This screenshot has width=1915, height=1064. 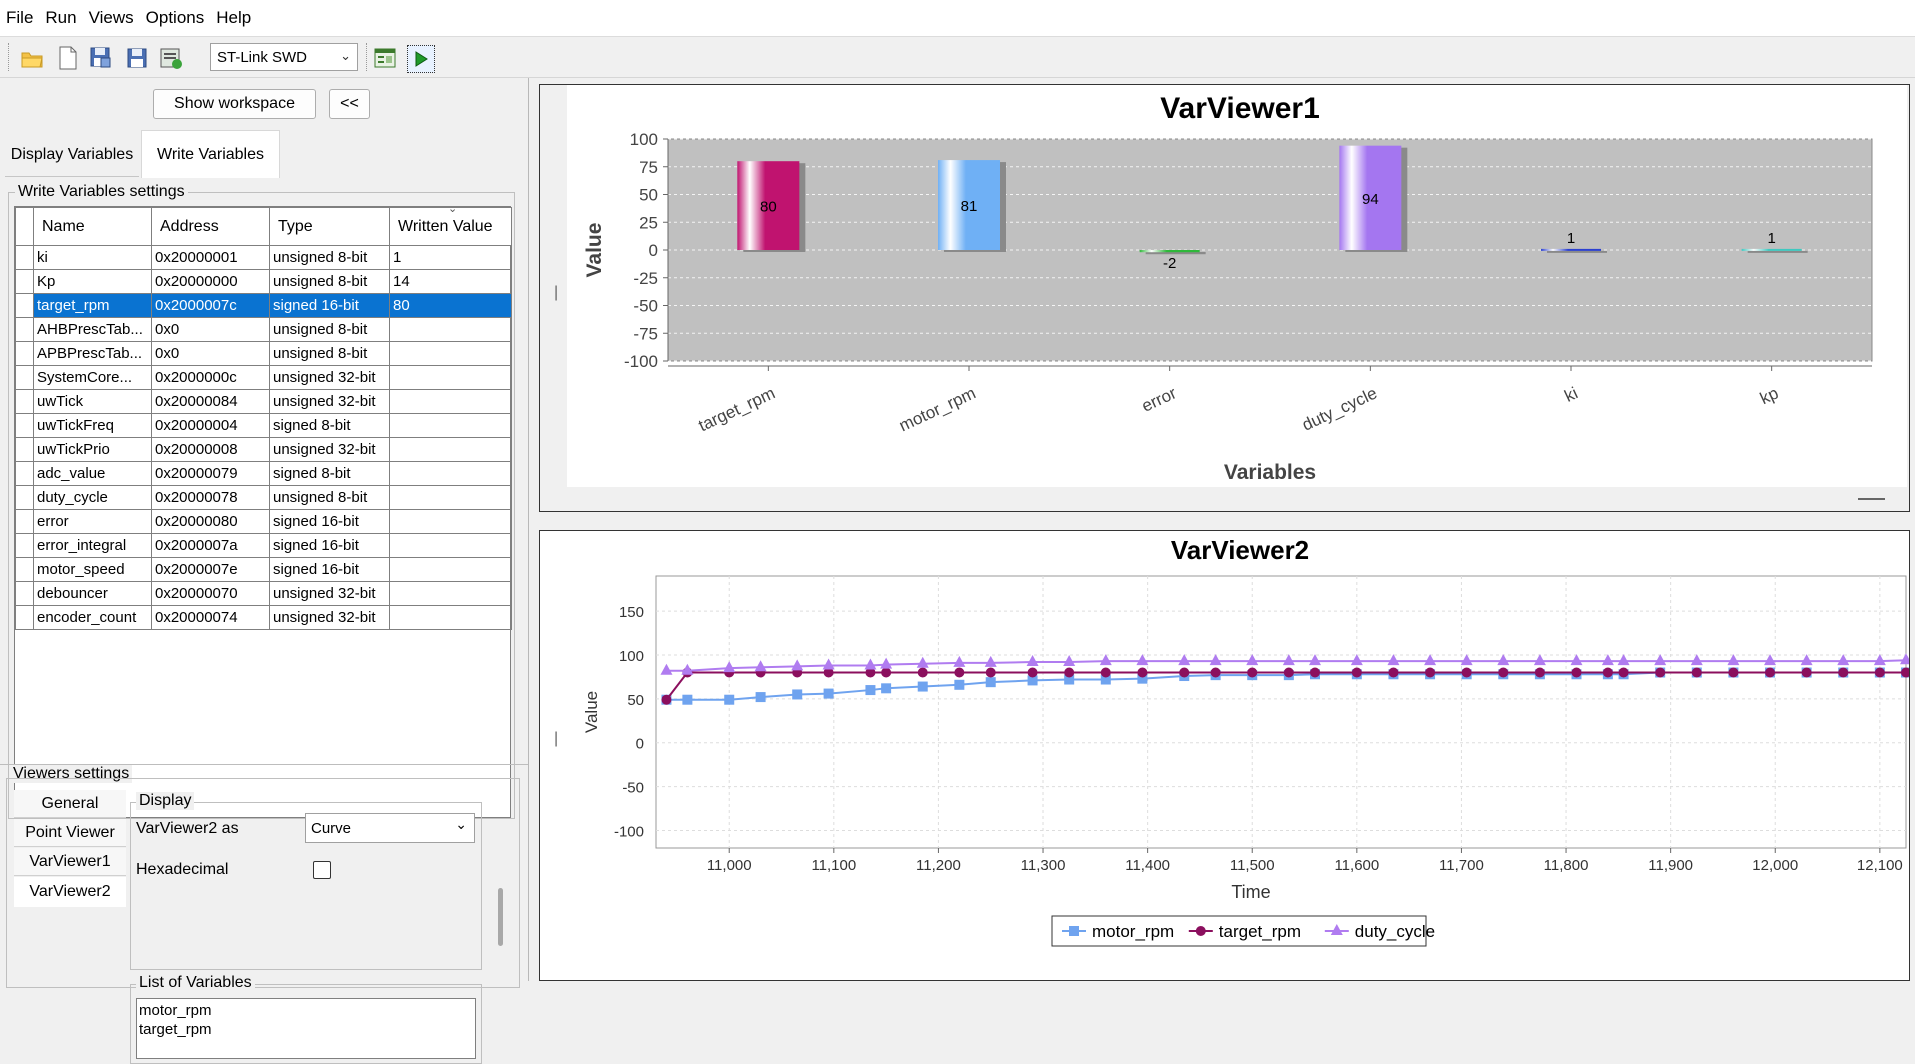 What do you see at coordinates (70, 862) in the screenshot?
I see `viewer-tab-varviewer1: VarViewer1` at bounding box center [70, 862].